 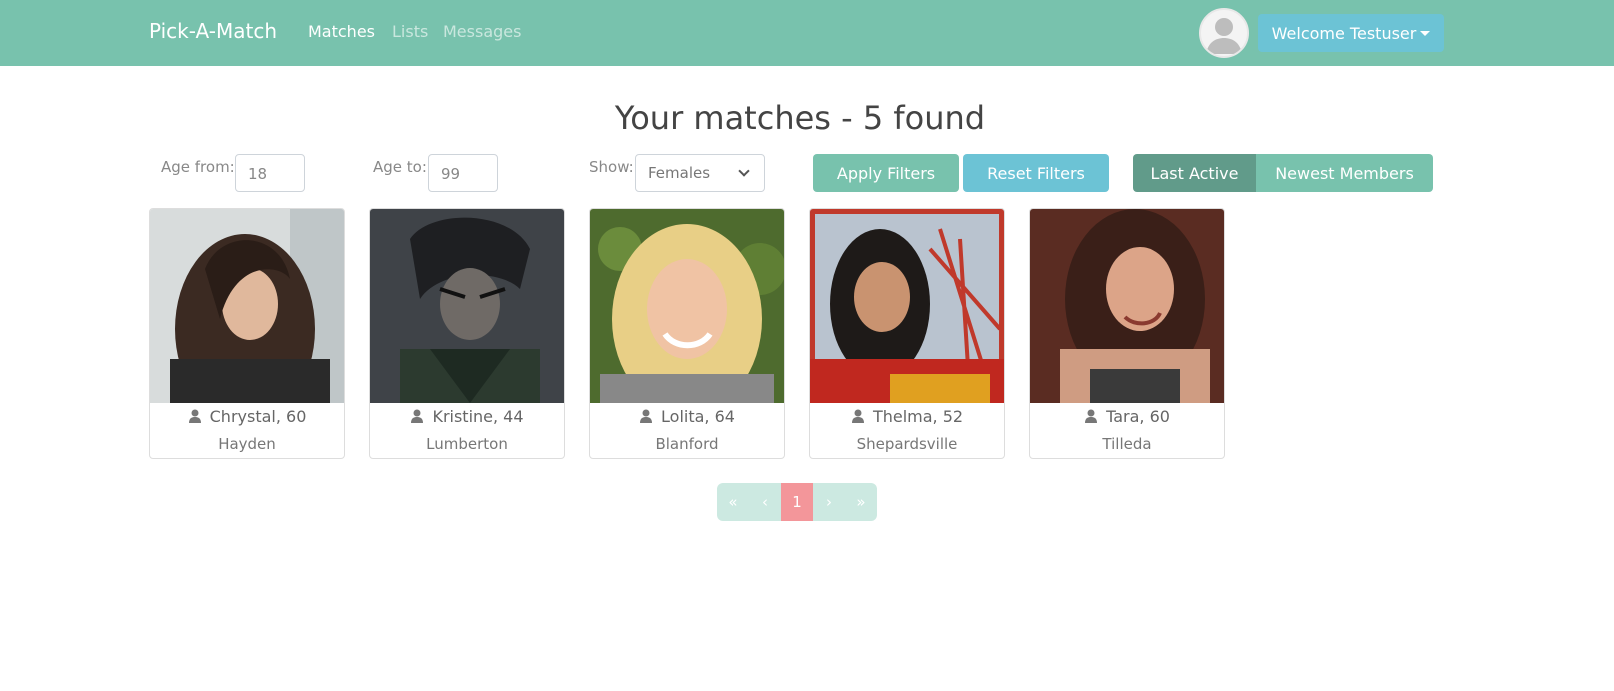 What do you see at coordinates (482, 31) in the screenshot?
I see `nav-link-messages: Messages` at bounding box center [482, 31].